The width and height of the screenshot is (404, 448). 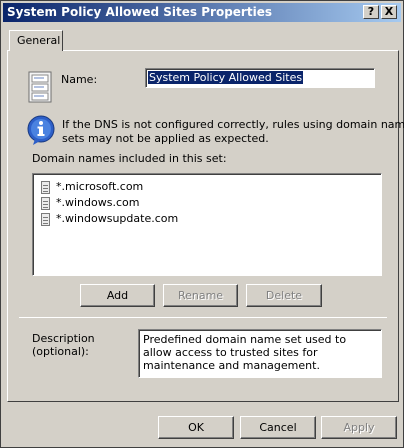 What do you see at coordinates (165, 138) in the screenshot?
I see `info-text-line2: sets may not be applied as expected.` at bounding box center [165, 138].